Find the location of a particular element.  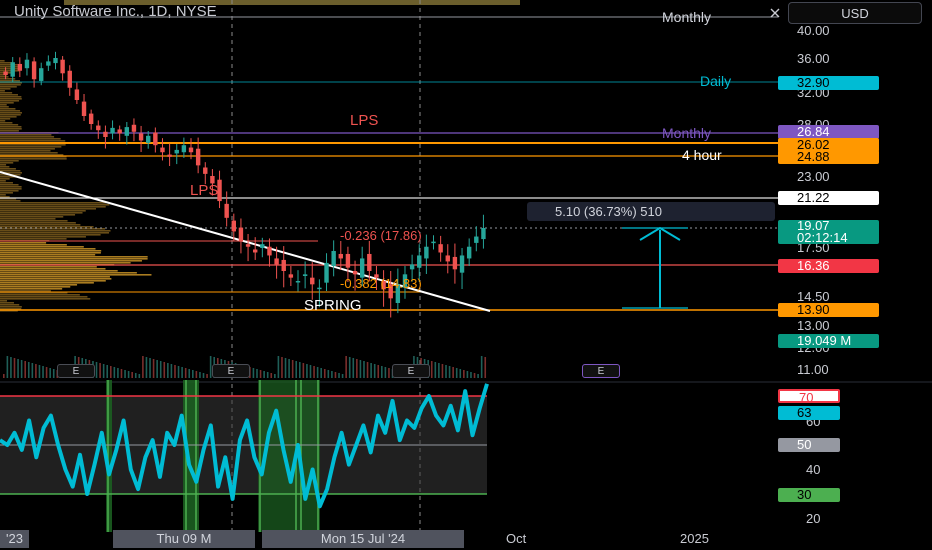

orange-low-price-badge: 13.90 is located at coordinates (828, 310).